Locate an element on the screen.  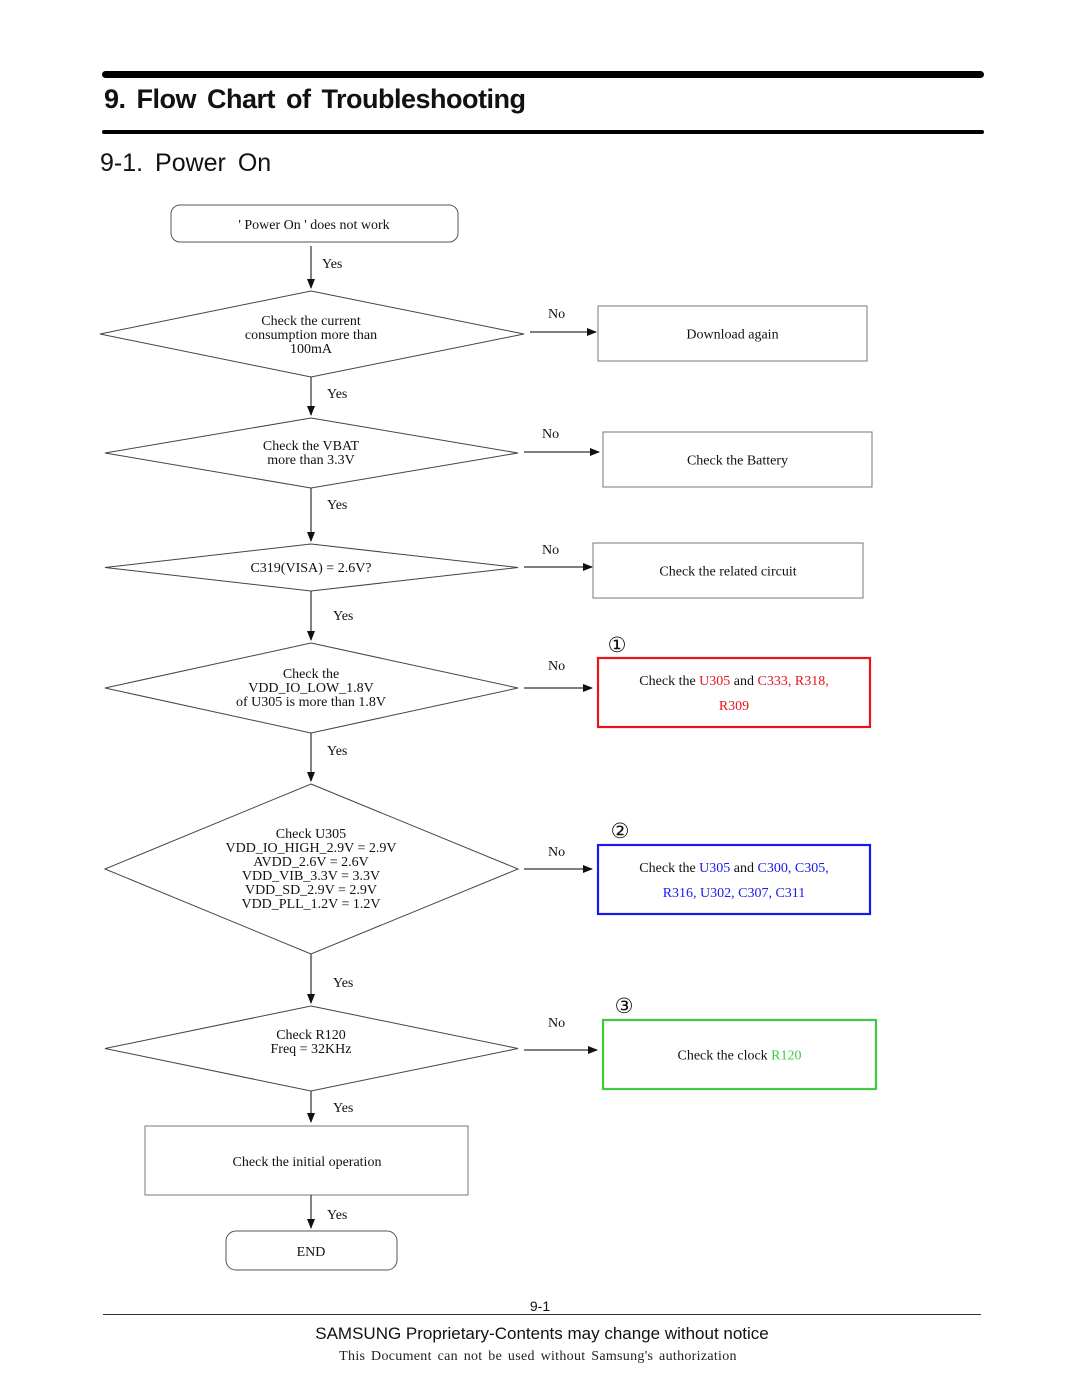
decision-text: VDD_VIB_3.3V = 3.3V is located at coordinates (311, 876).